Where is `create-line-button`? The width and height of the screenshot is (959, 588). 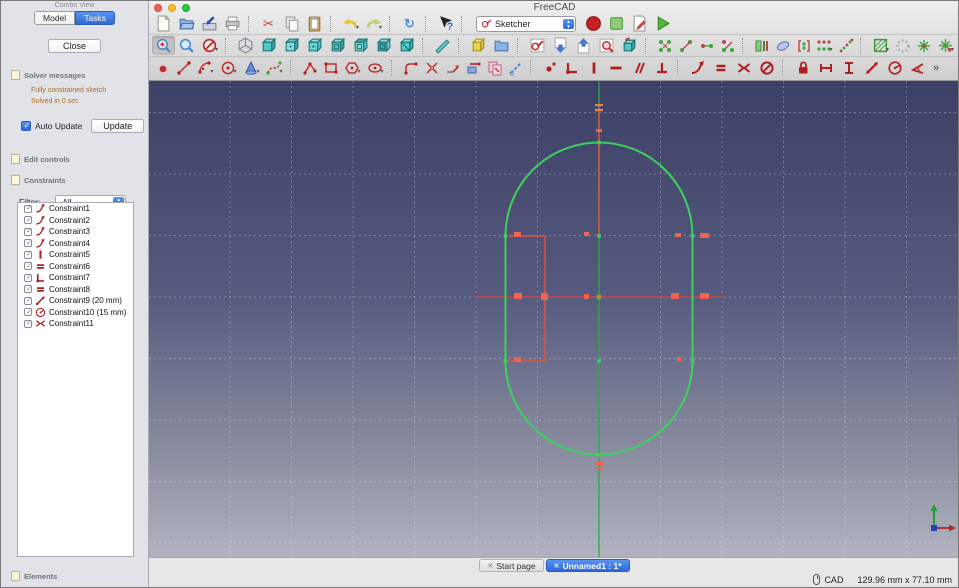 create-line-button is located at coordinates (183, 68).